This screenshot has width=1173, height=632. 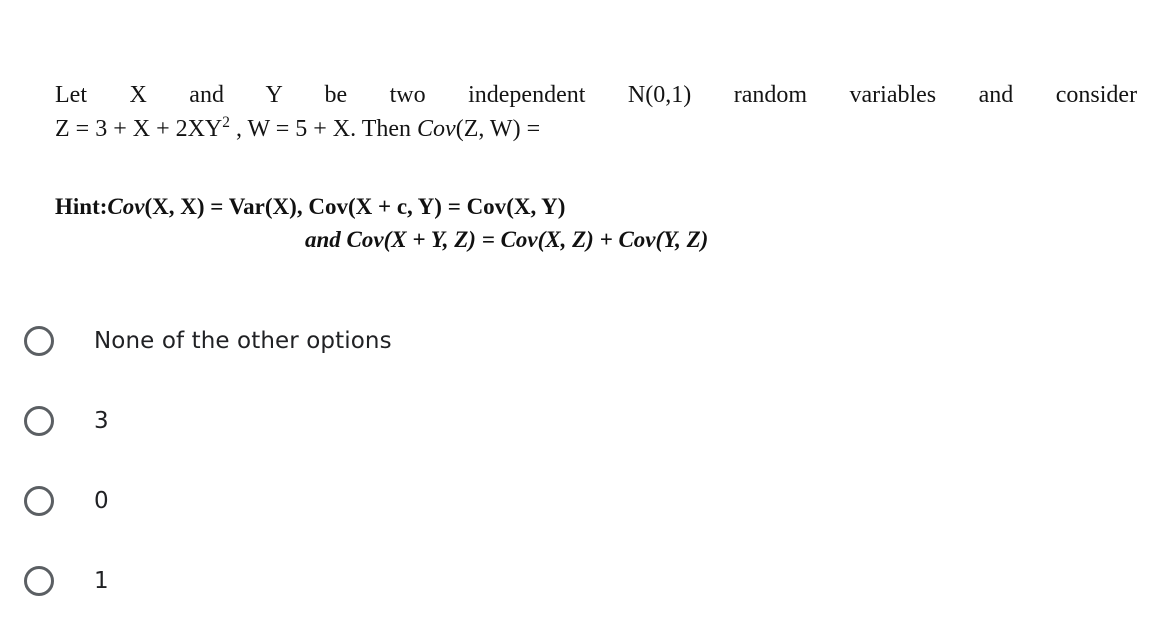 I want to click on hint-cov-2: Cov, so click(x=328, y=206).